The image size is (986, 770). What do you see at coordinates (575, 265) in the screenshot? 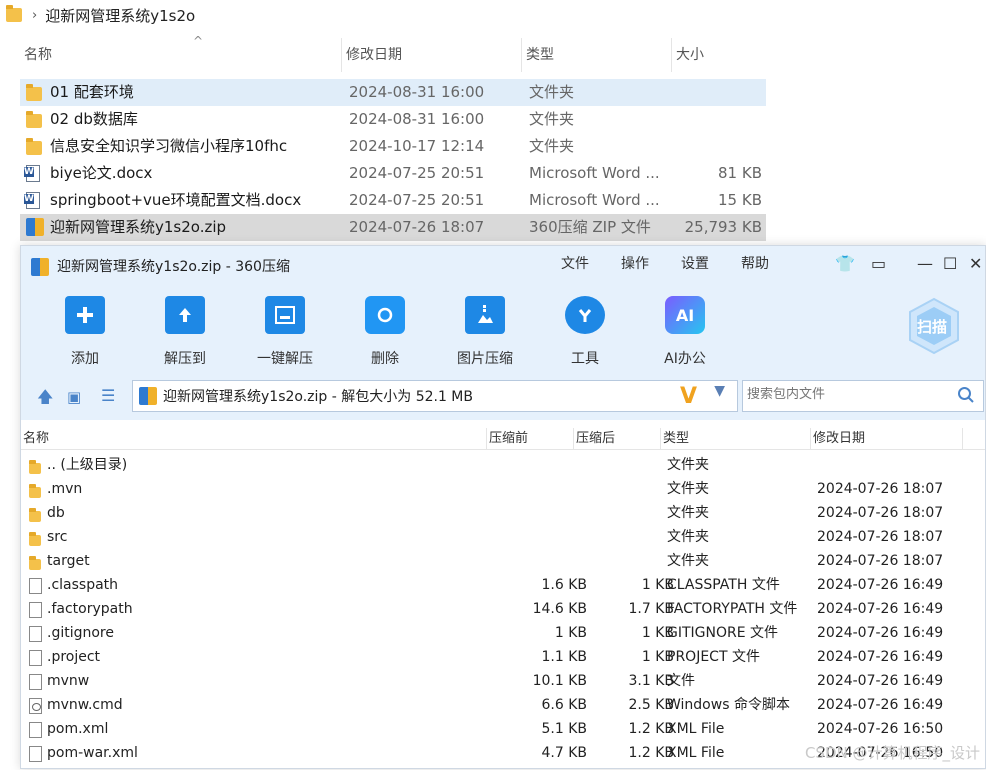
I see `menu-file: 文件` at bounding box center [575, 265].